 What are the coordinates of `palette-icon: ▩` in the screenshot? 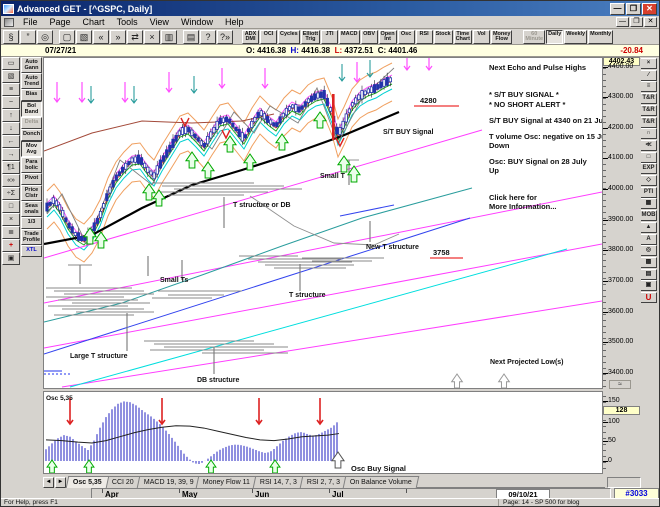 It's located at (648, 262).